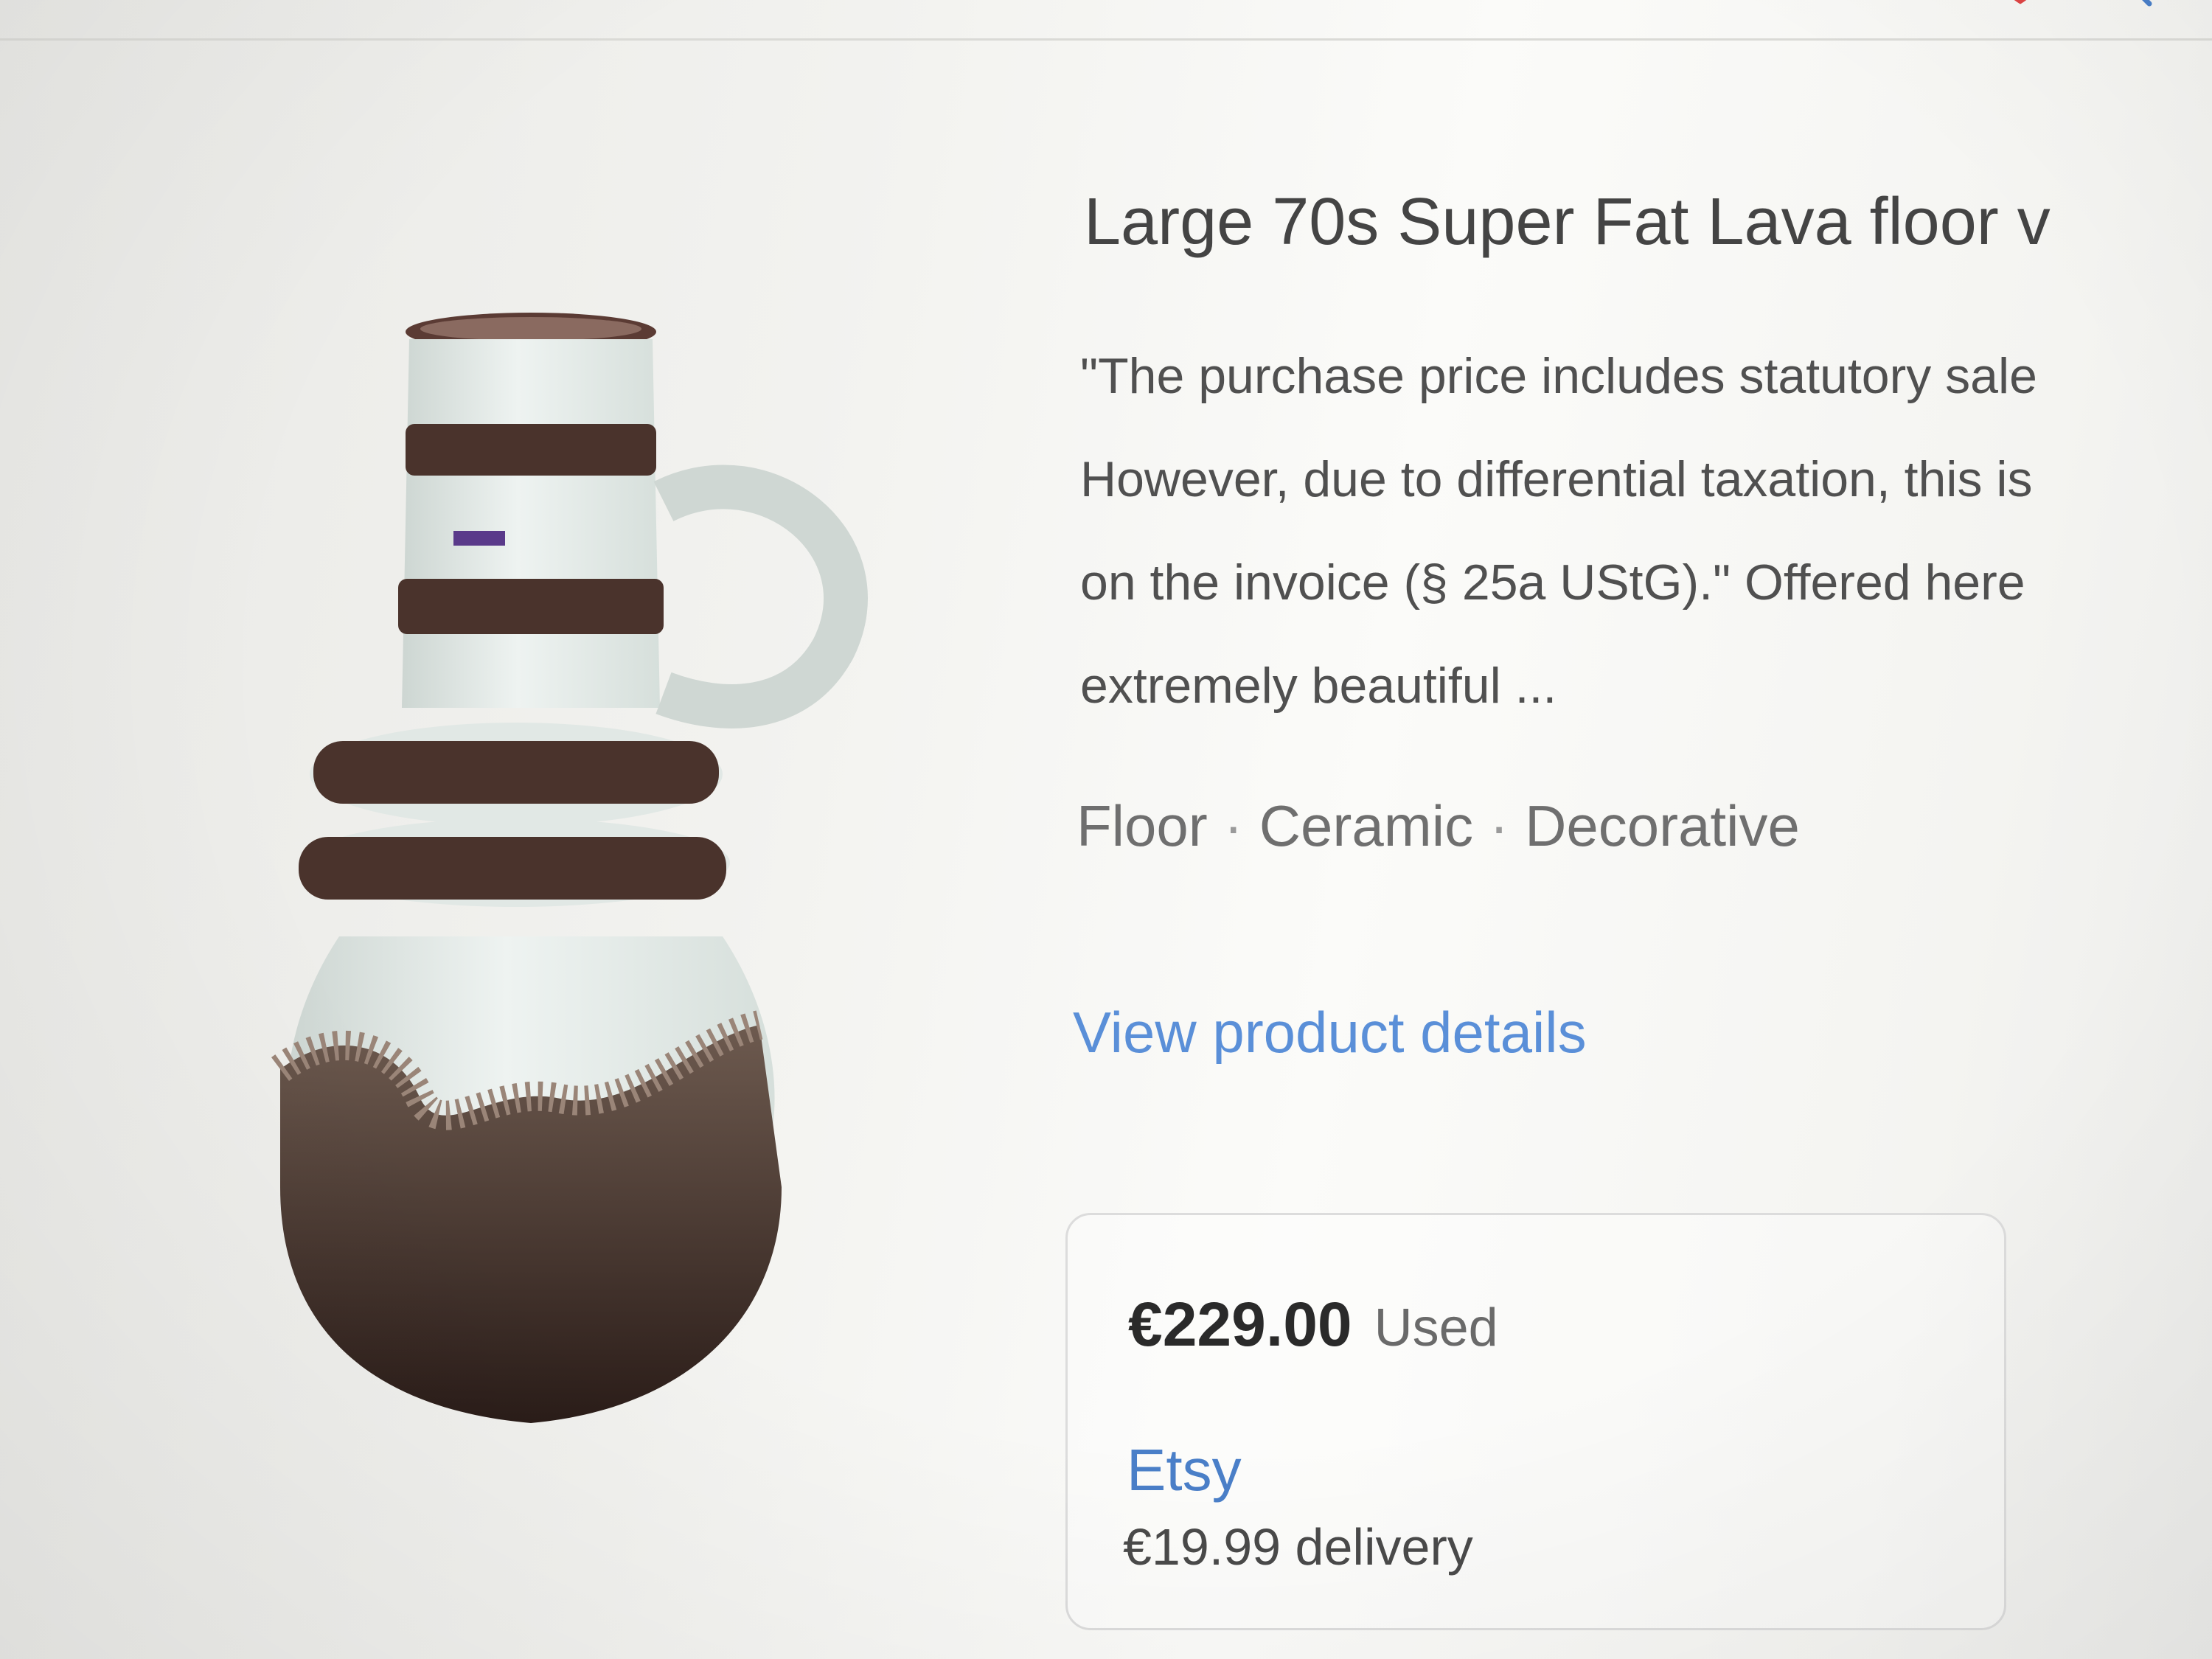 This screenshot has height=1659, width=2212. What do you see at coordinates (2020, 2) in the screenshot?
I see `map-pin-icon` at bounding box center [2020, 2].